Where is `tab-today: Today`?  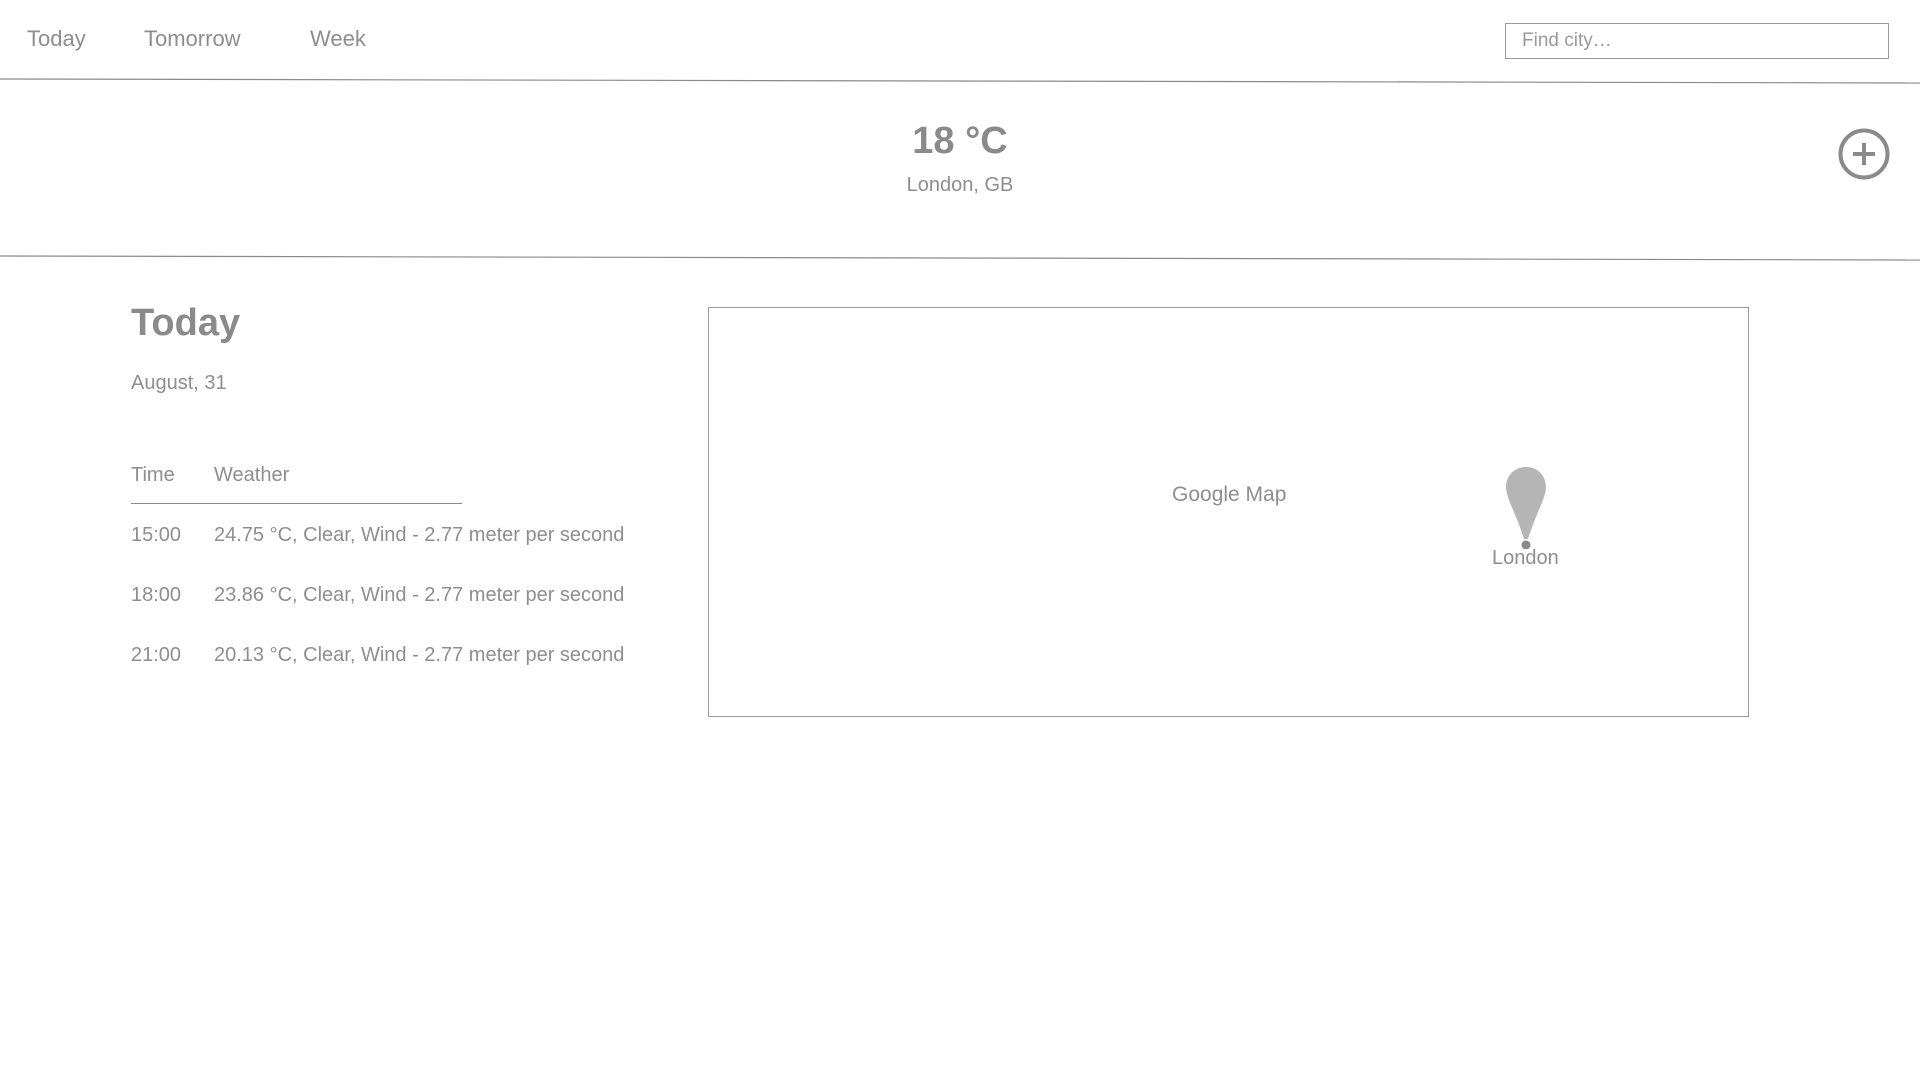
tab-today: Today is located at coordinates (56, 39).